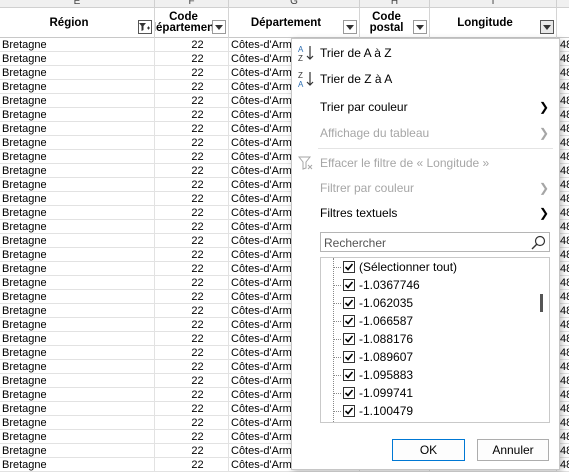  What do you see at coordinates (426, 411) in the screenshot?
I see `value-item: -1.100479` at bounding box center [426, 411].